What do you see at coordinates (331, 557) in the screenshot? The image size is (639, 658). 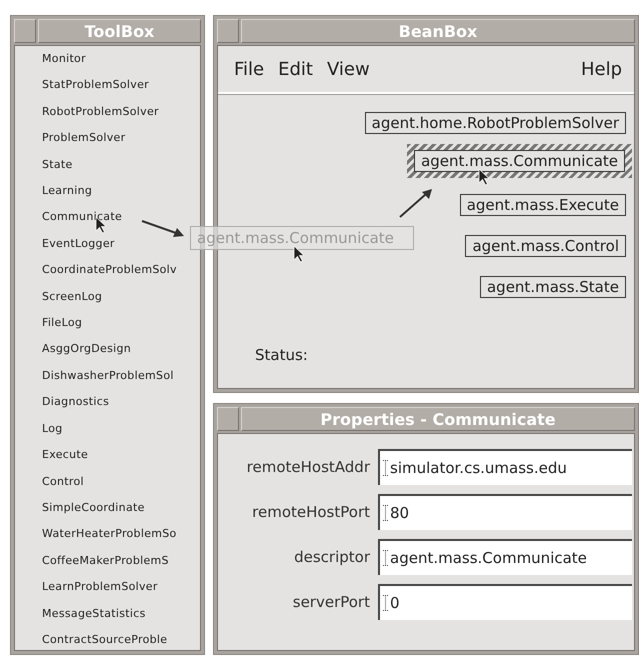 I see `property-label: descriptor` at bounding box center [331, 557].